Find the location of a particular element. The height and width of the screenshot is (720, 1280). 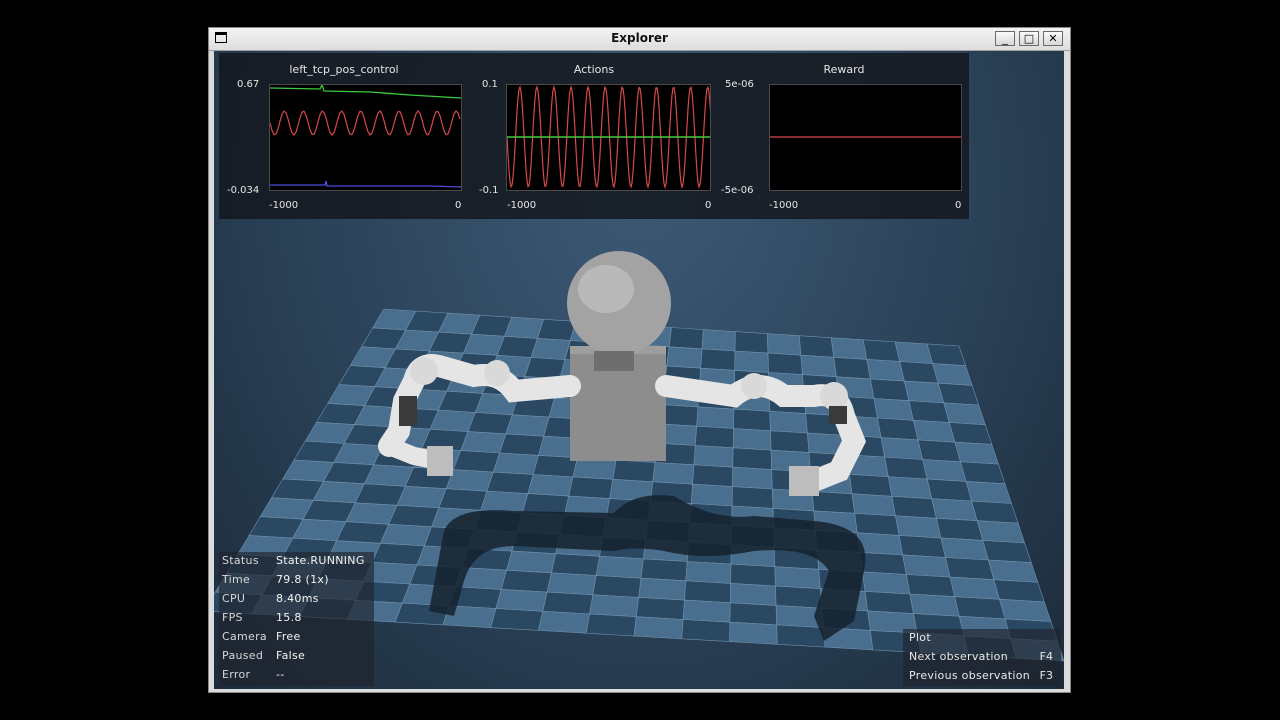

camera-key: Camera is located at coordinates (244, 636).